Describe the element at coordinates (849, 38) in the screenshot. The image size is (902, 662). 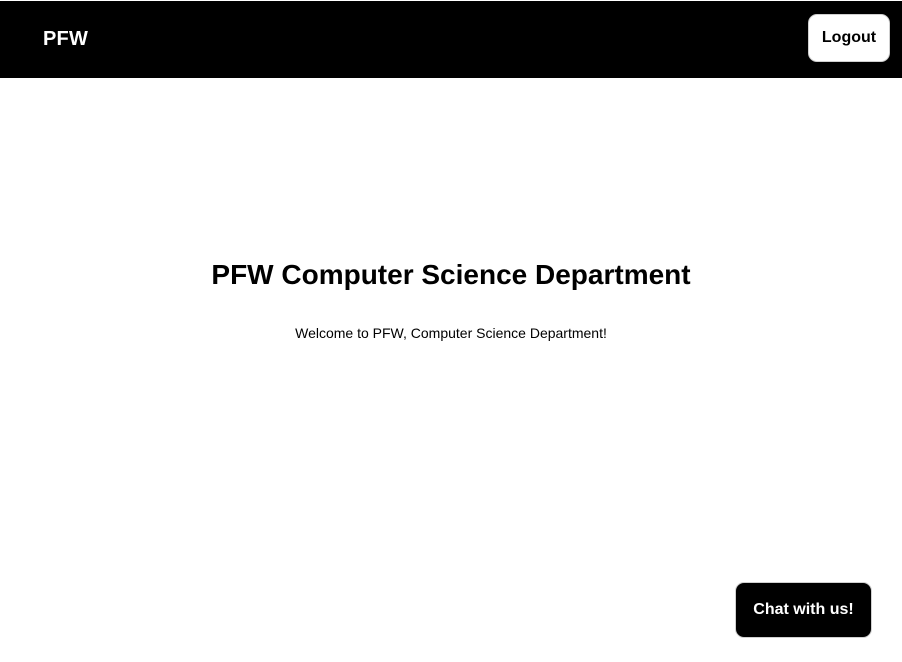
I see `logout-button: Logout` at that location.